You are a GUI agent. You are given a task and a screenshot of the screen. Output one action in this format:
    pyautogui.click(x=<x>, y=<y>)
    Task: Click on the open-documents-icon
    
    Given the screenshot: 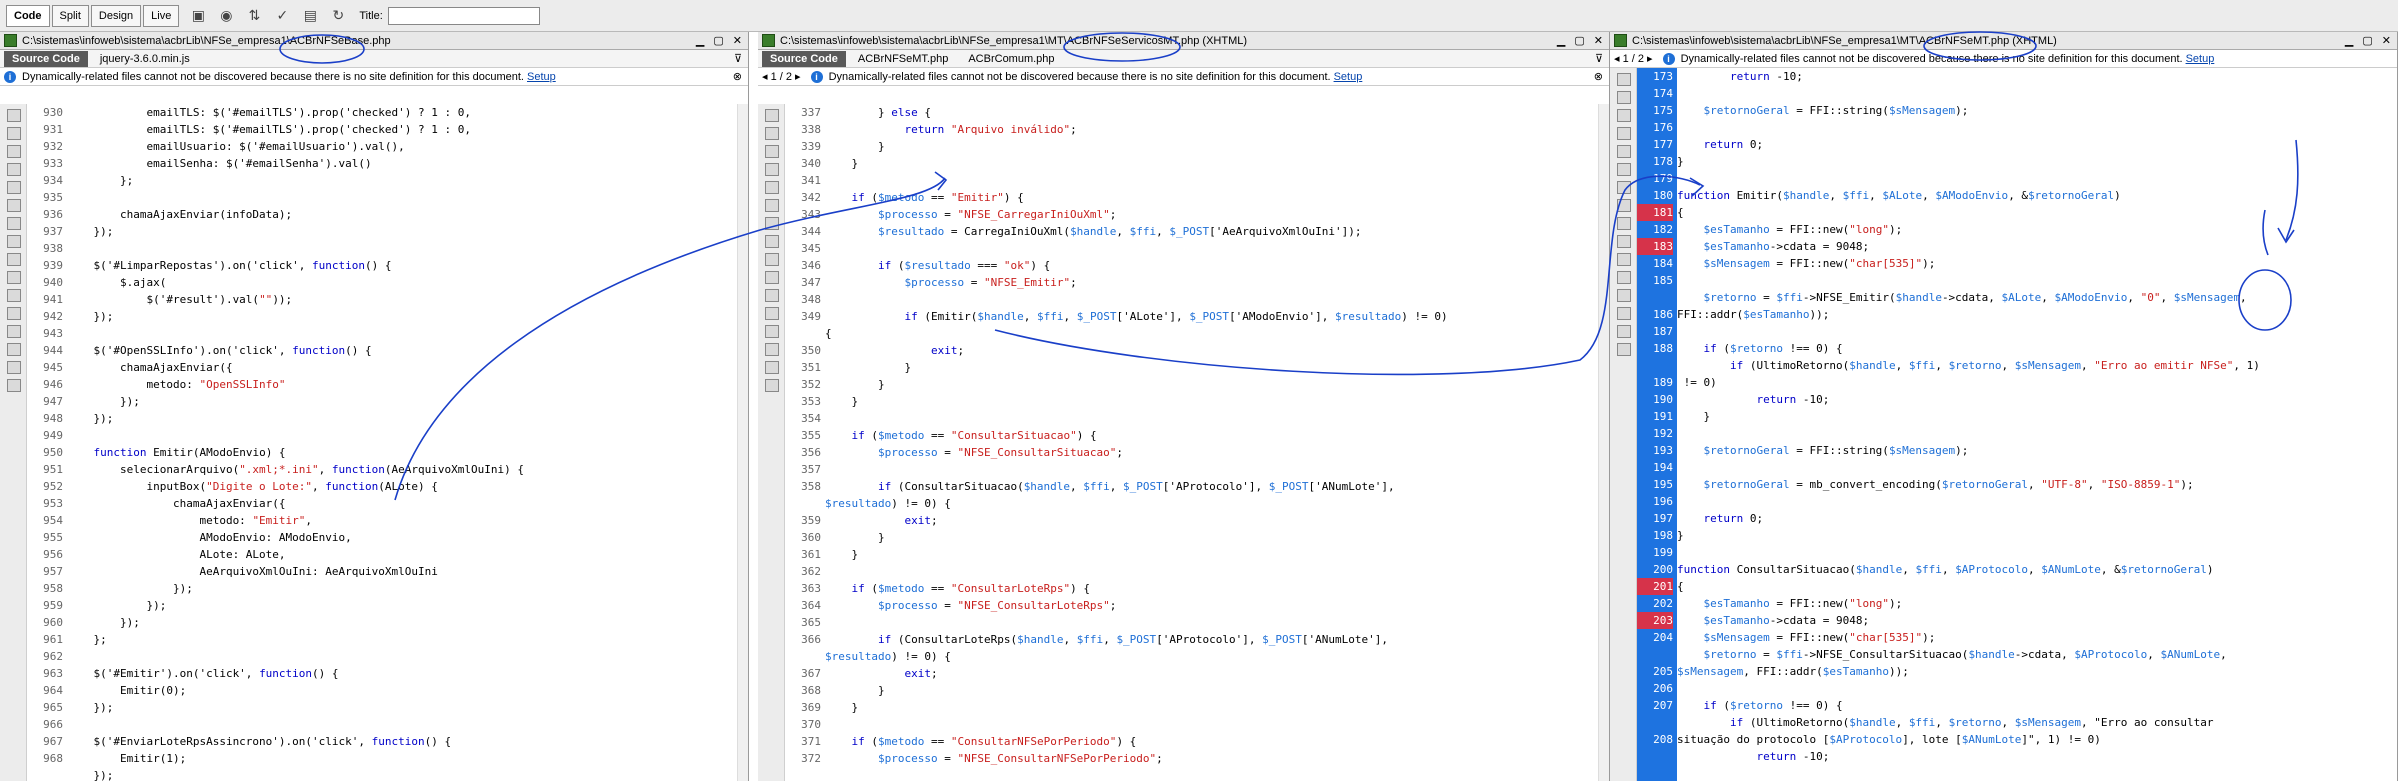 What is the action you would take?
    pyautogui.click(x=14, y=115)
    